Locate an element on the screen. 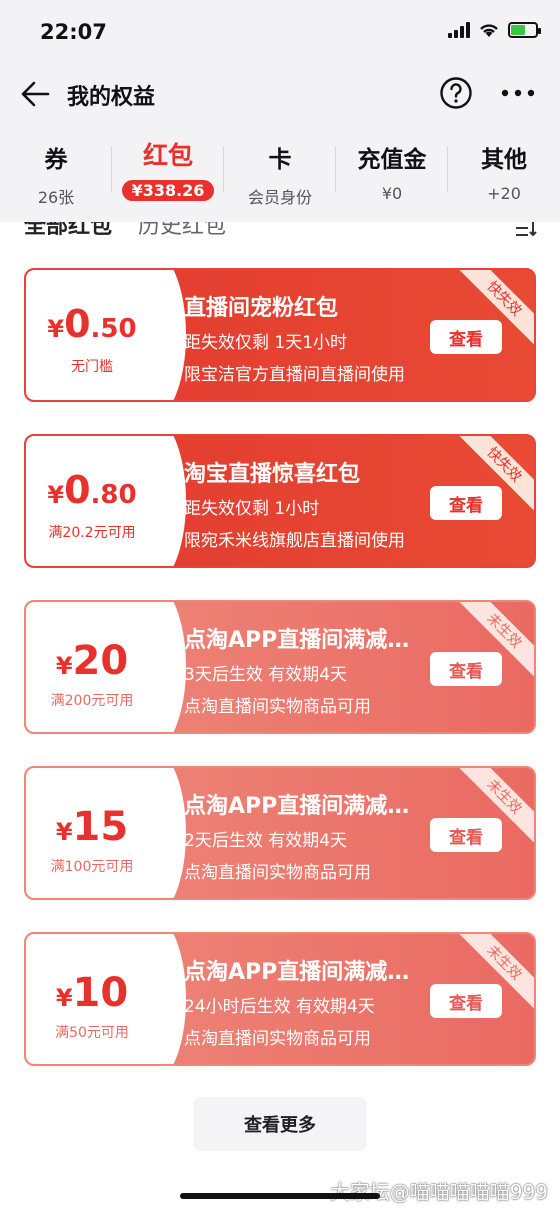 This screenshot has height=1213, width=560. validity-text: 2天后生效 有效期4天 is located at coordinates (266, 841).